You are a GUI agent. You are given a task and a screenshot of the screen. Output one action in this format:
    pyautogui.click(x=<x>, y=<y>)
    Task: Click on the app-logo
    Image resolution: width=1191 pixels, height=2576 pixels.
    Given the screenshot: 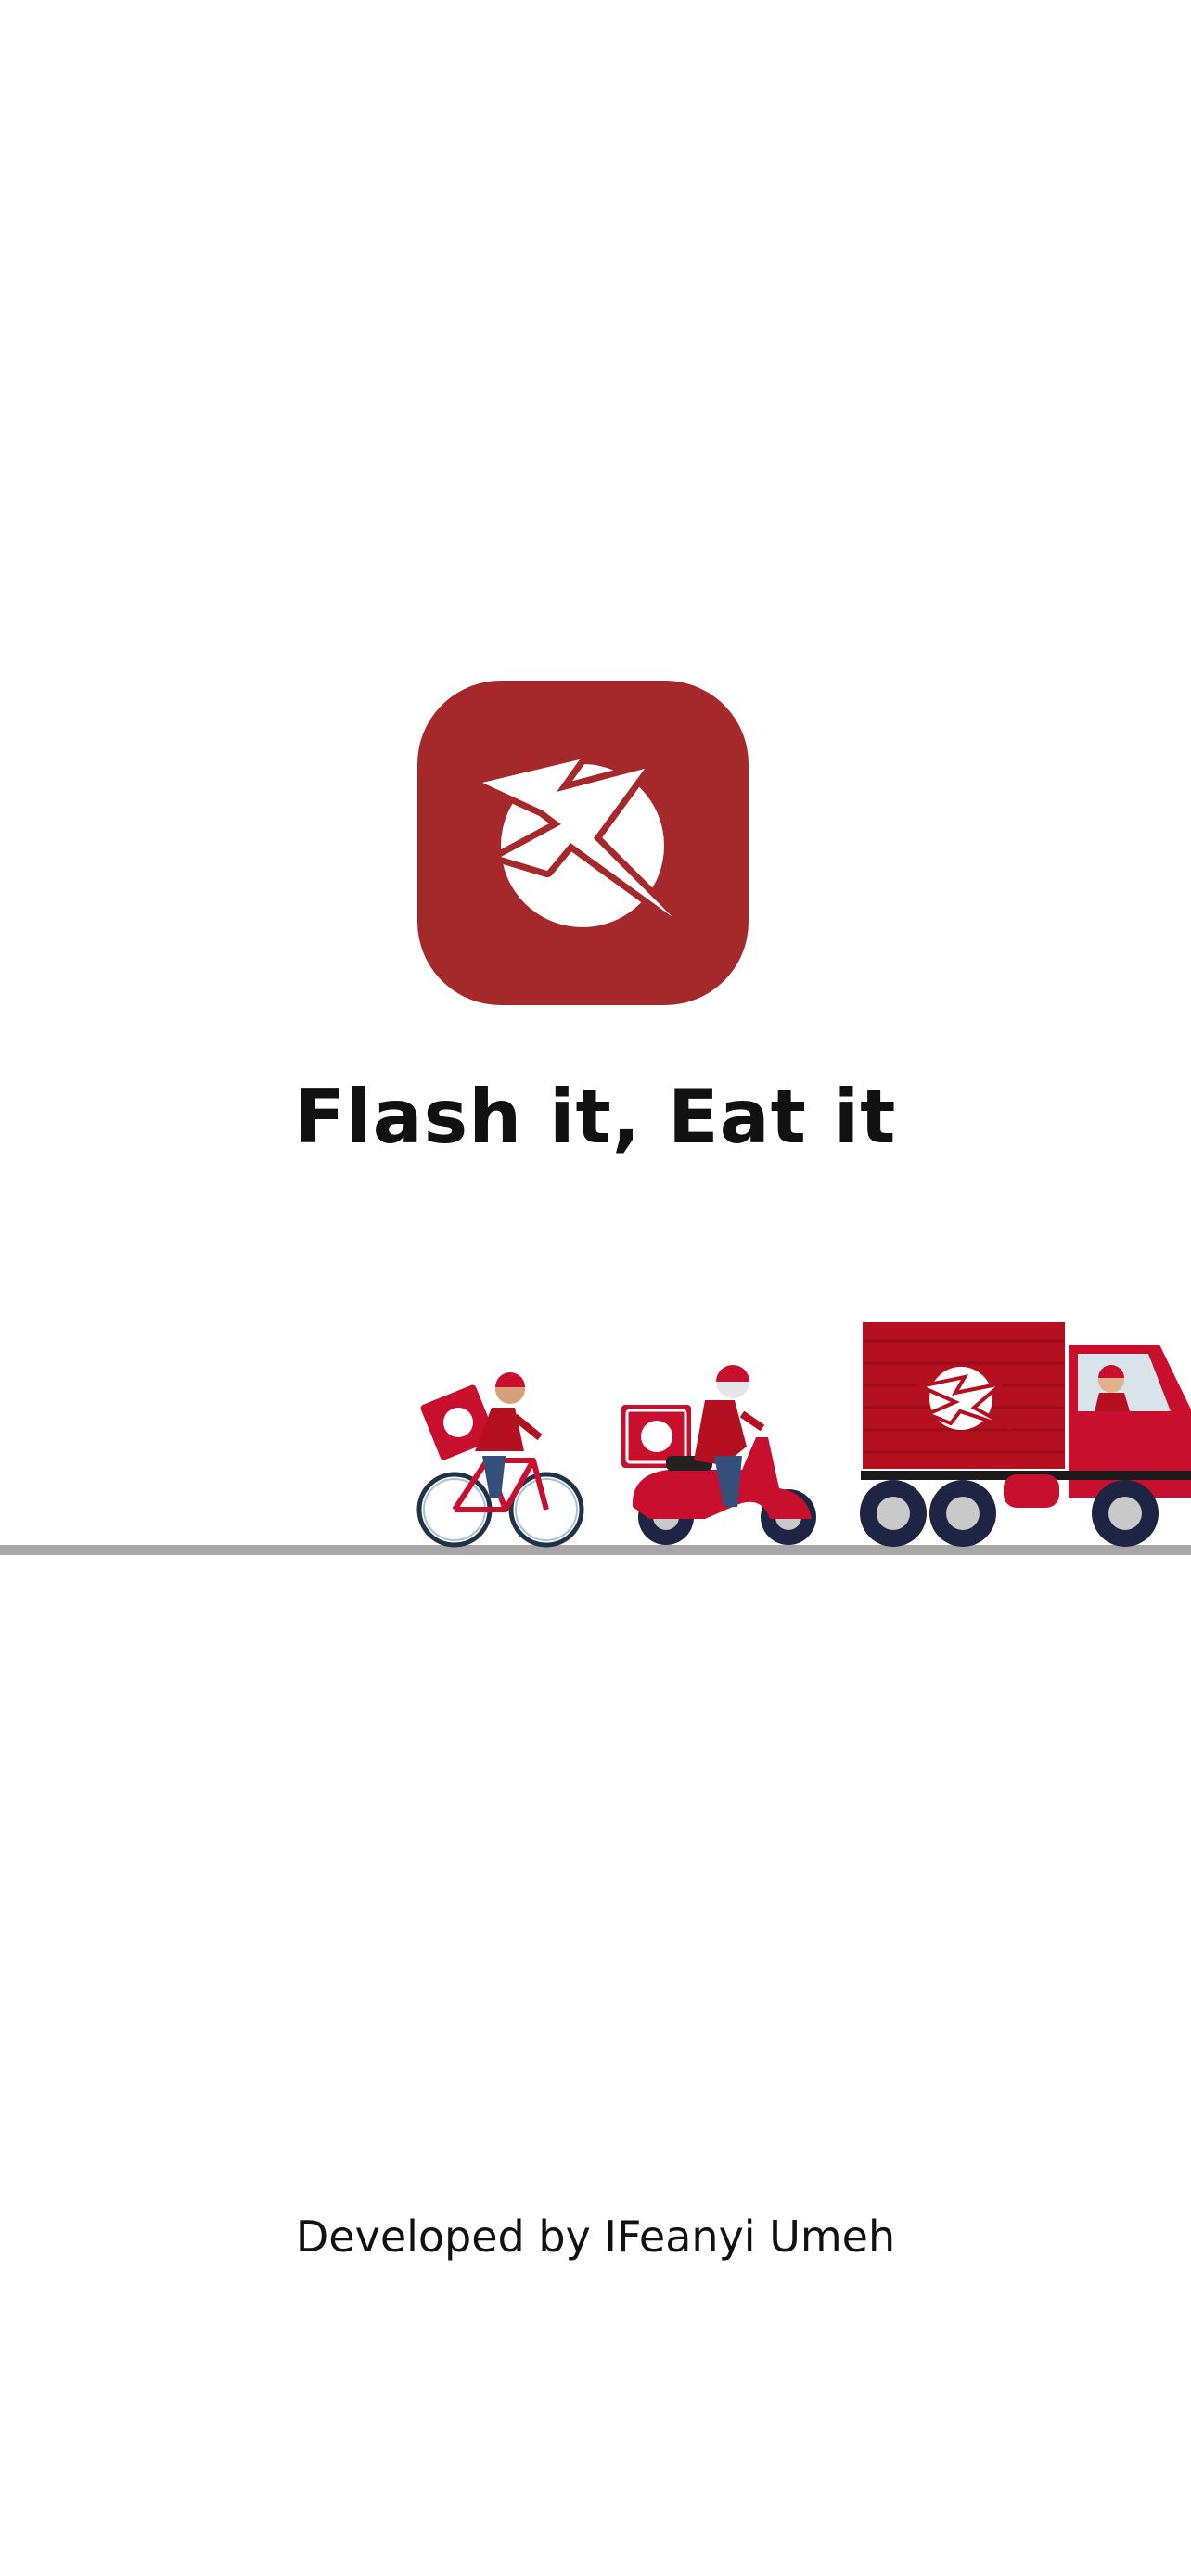 What is the action you would take?
    pyautogui.click(x=583, y=843)
    